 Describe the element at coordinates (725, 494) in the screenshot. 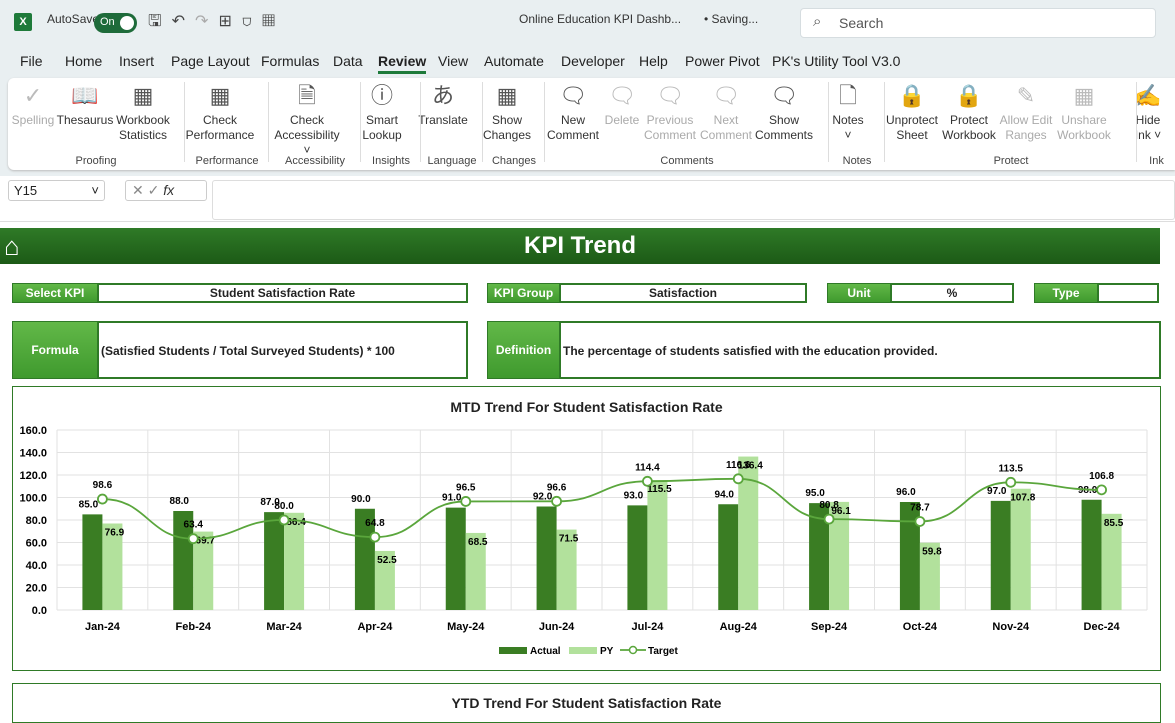

I see `actual-data-label: 94.0` at that location.